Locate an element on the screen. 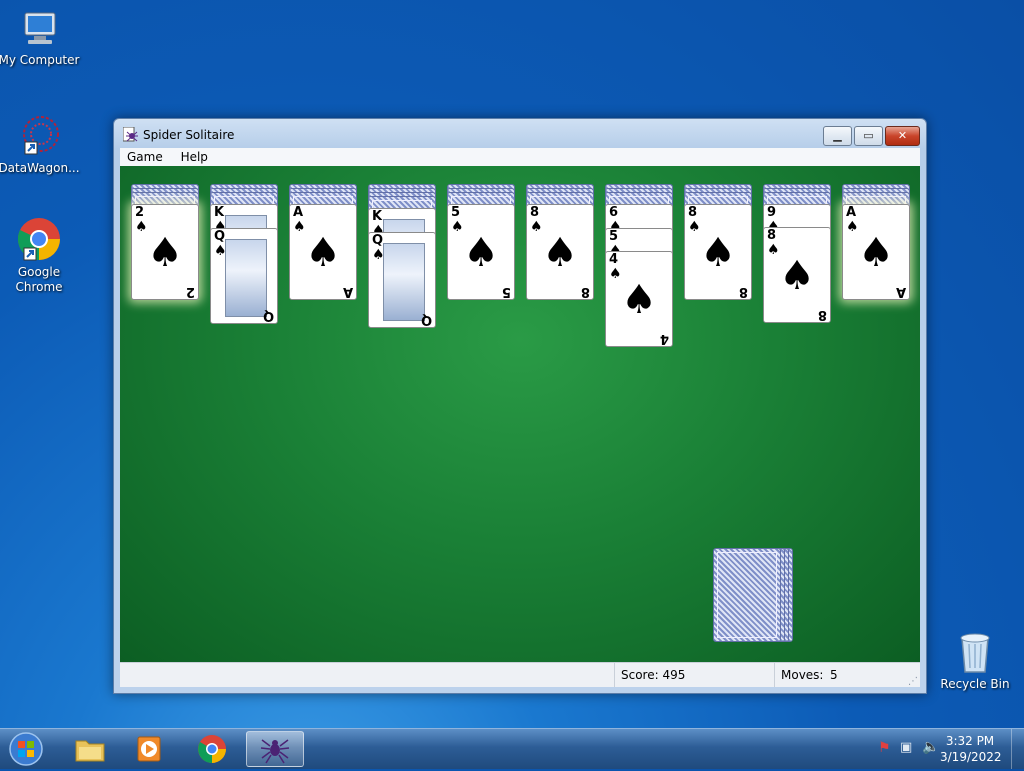 This screenshot has height=771, width=1024. folder-icon is located at coordinates (90, 751).